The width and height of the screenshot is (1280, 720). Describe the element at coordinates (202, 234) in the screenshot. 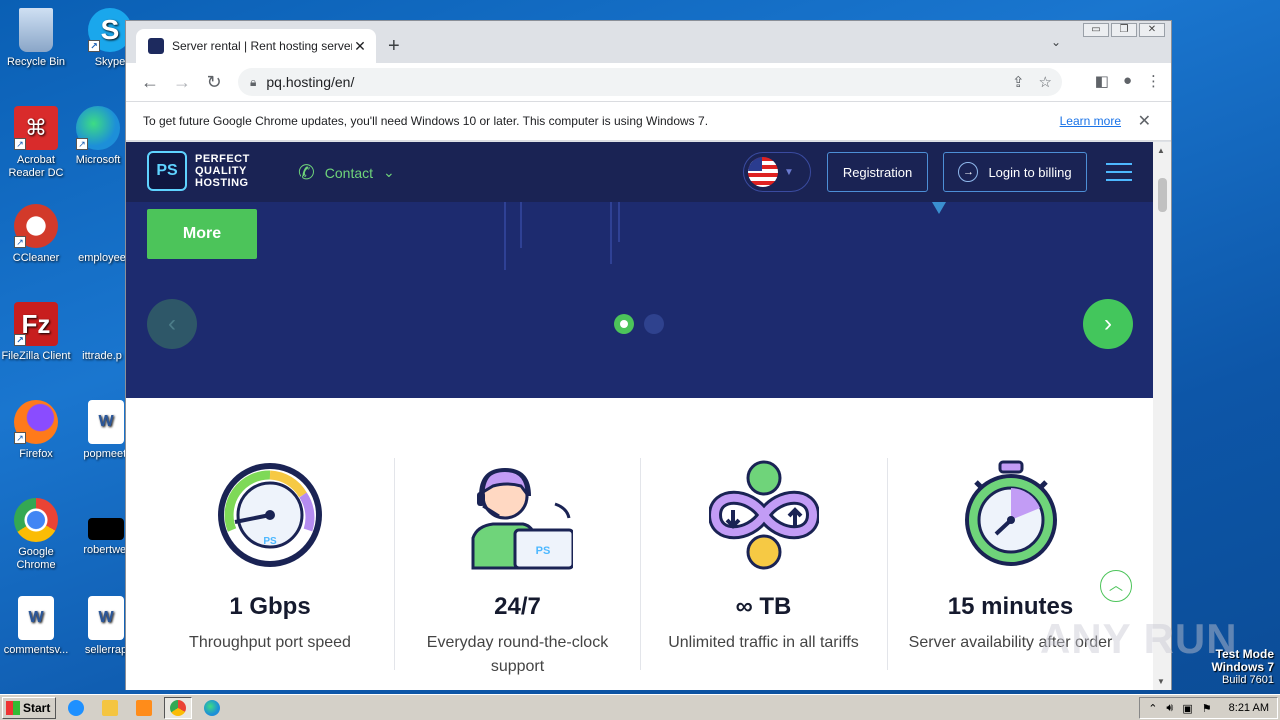

I see `more-button: More` at that location.